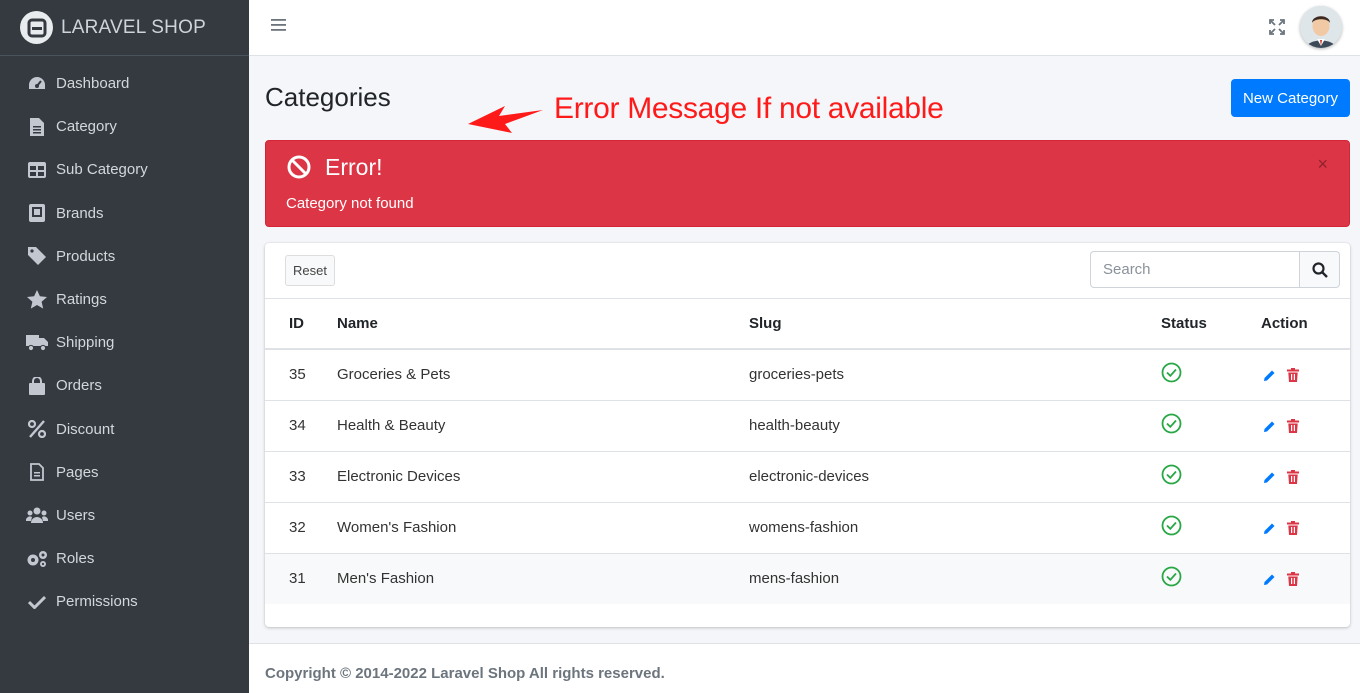  What do you see at coordinates (301, 477) in the screenshot?
I see `cell-id: 33` at bounding box center [301, 477].